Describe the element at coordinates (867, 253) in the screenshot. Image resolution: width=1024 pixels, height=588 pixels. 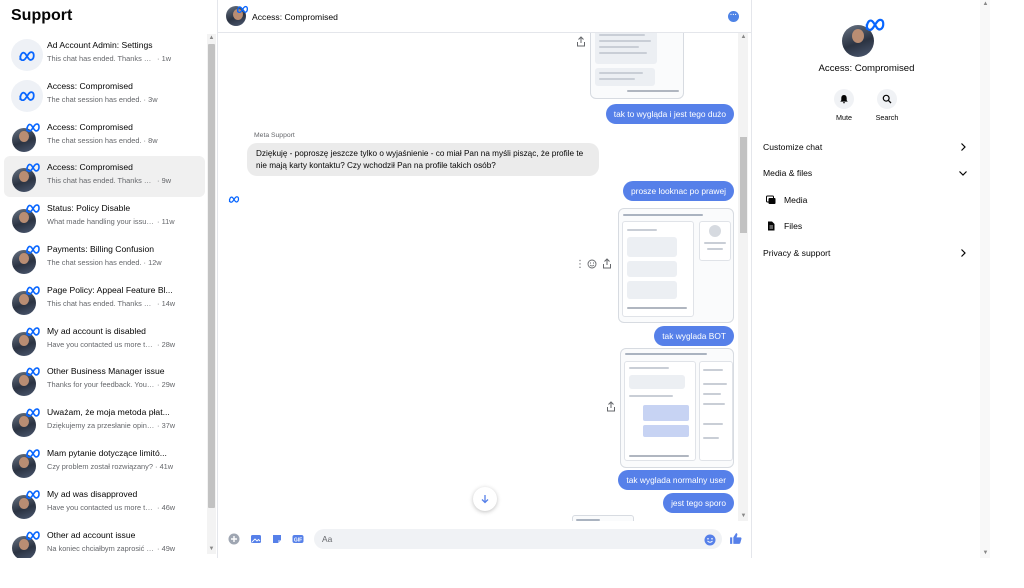
I see `privacy-support-row: Privacy & support` at that location.